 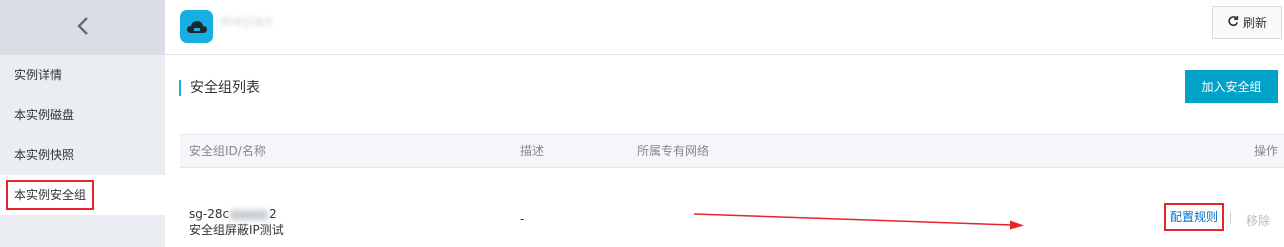 What do you see at coordinates (673, 151) in the screenshot?
I see `column-header-vpc: 所属专有网络` at bounding box center [673, 151].